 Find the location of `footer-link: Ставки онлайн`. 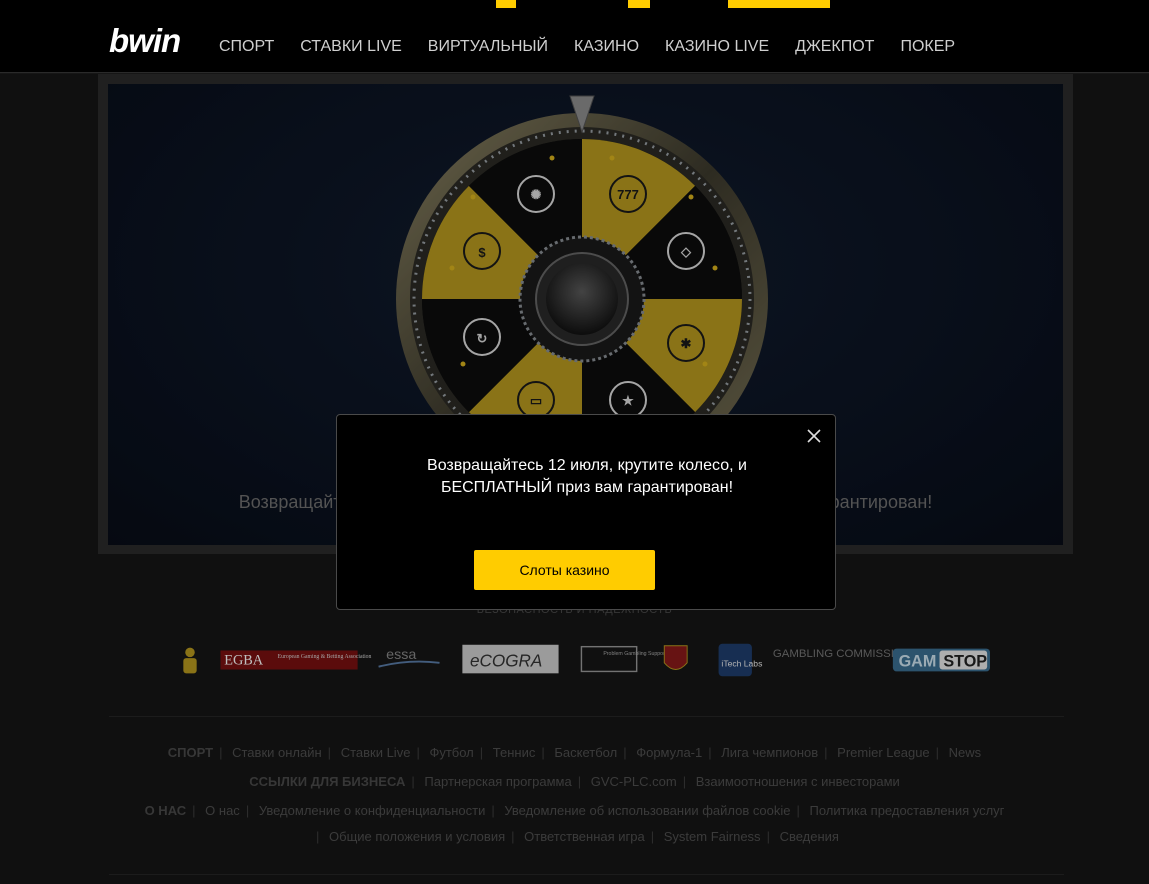

footer-link: Ставки онлайн is located at coordinates (277, 752).